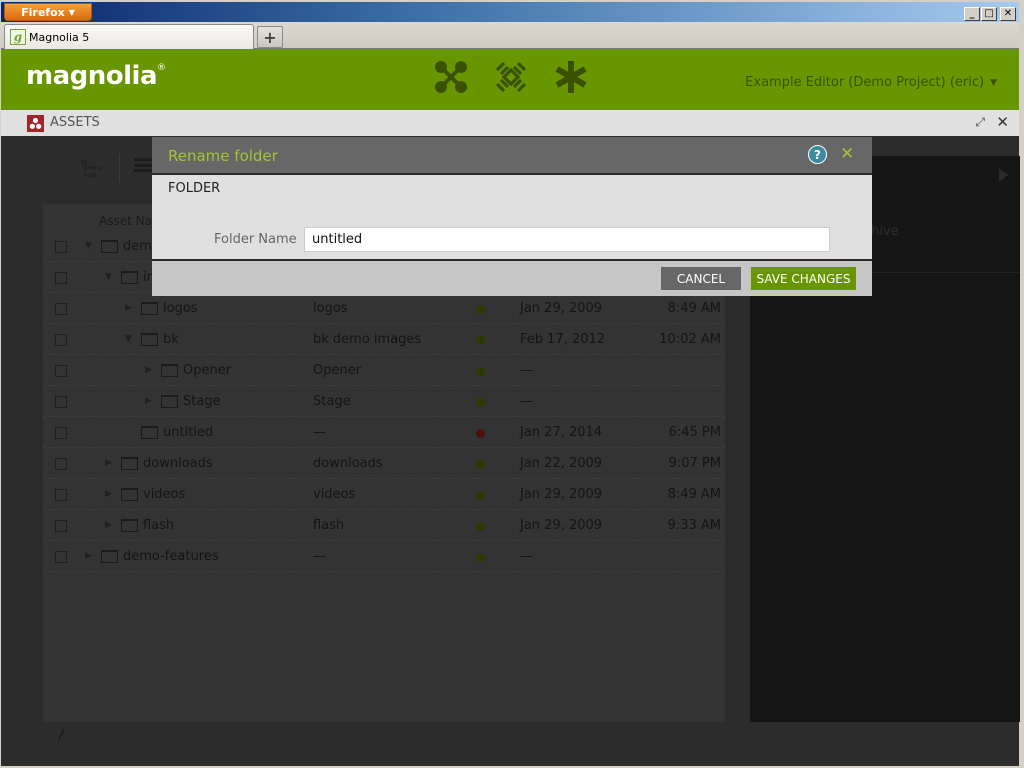 The image size is (1024, 768). I want to click on row-date: Jan 27, 2014, so click(561, 432).